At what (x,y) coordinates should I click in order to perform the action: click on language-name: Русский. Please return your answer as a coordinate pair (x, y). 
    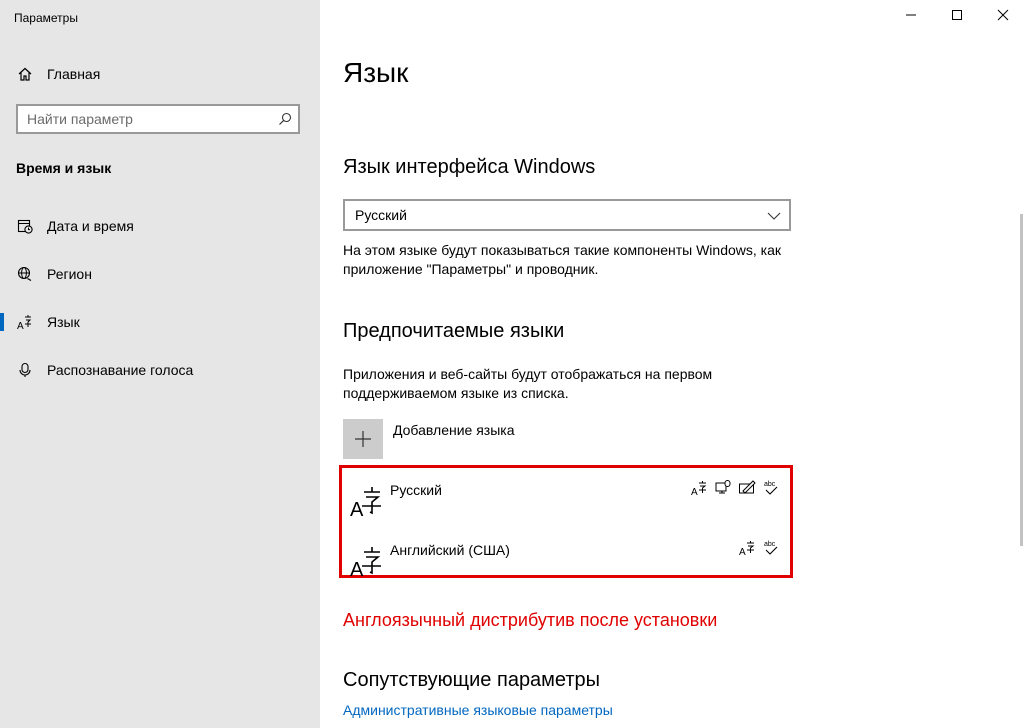
    Looking at the image, I should click on (416, 490).